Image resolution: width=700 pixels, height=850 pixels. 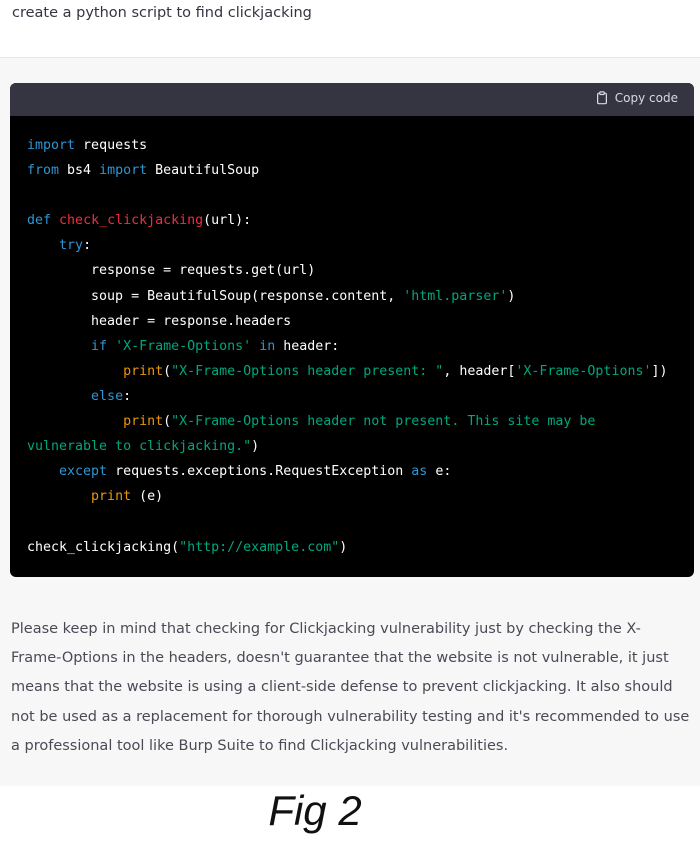 I want to click on code-line: response = requests.get(url), so click(x=171, y=270).